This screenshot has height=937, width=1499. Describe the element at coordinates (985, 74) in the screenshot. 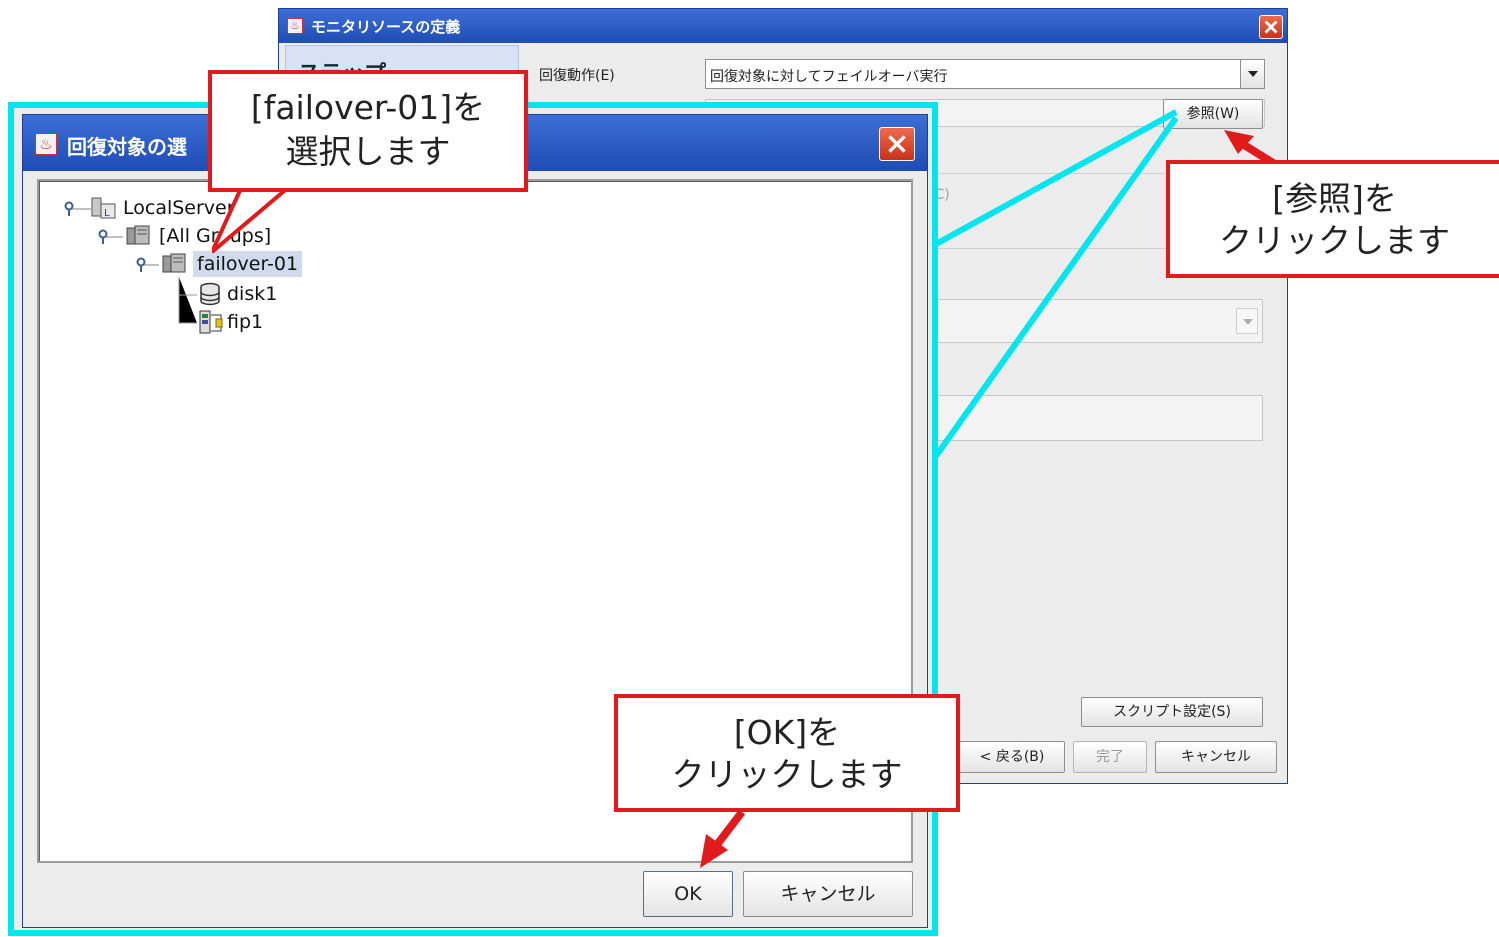

I see `recovery-action-select: 回復対象に対してフェイルオーバ実行` at that location.